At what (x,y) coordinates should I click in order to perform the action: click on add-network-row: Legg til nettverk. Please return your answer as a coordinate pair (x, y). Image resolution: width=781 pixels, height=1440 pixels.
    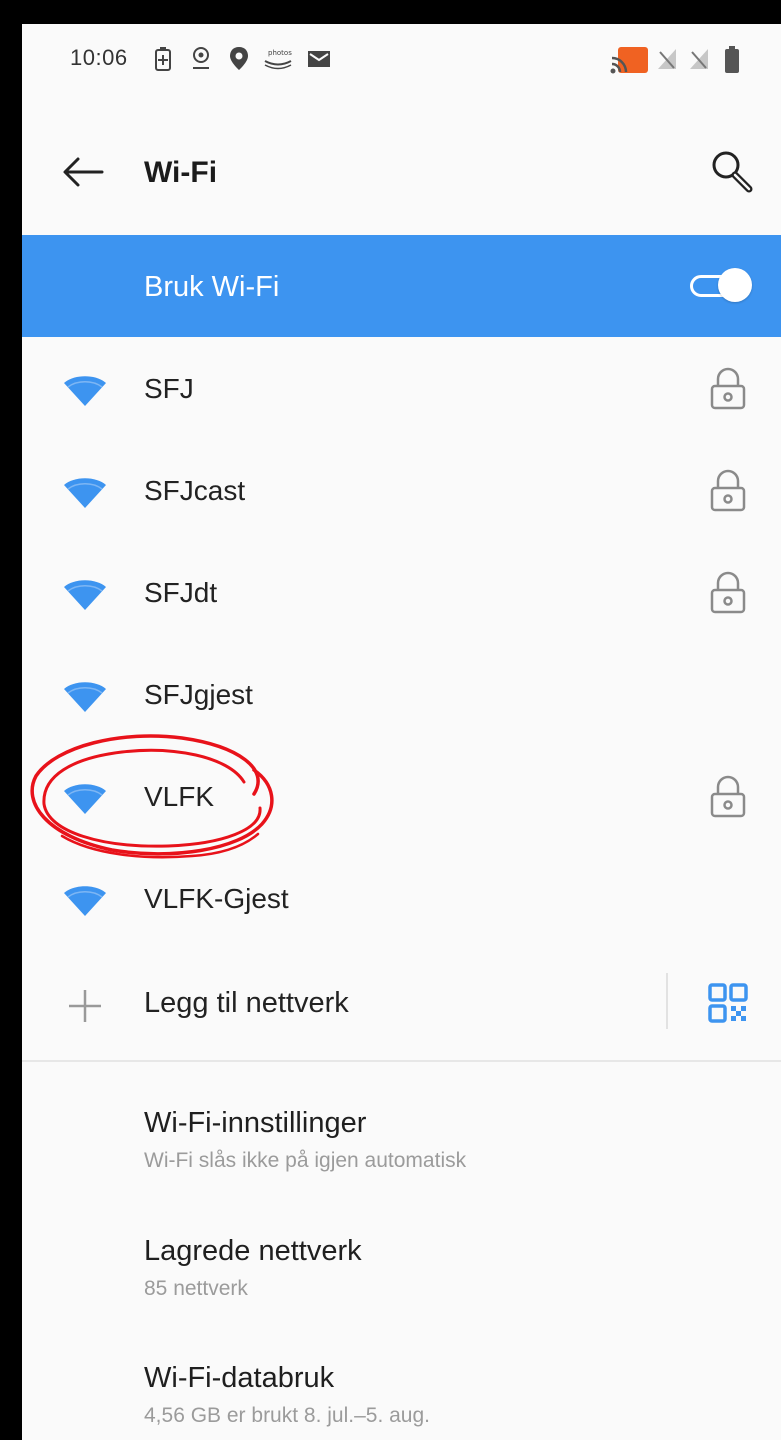
    Looking at the image, I should click on (401, 1003).